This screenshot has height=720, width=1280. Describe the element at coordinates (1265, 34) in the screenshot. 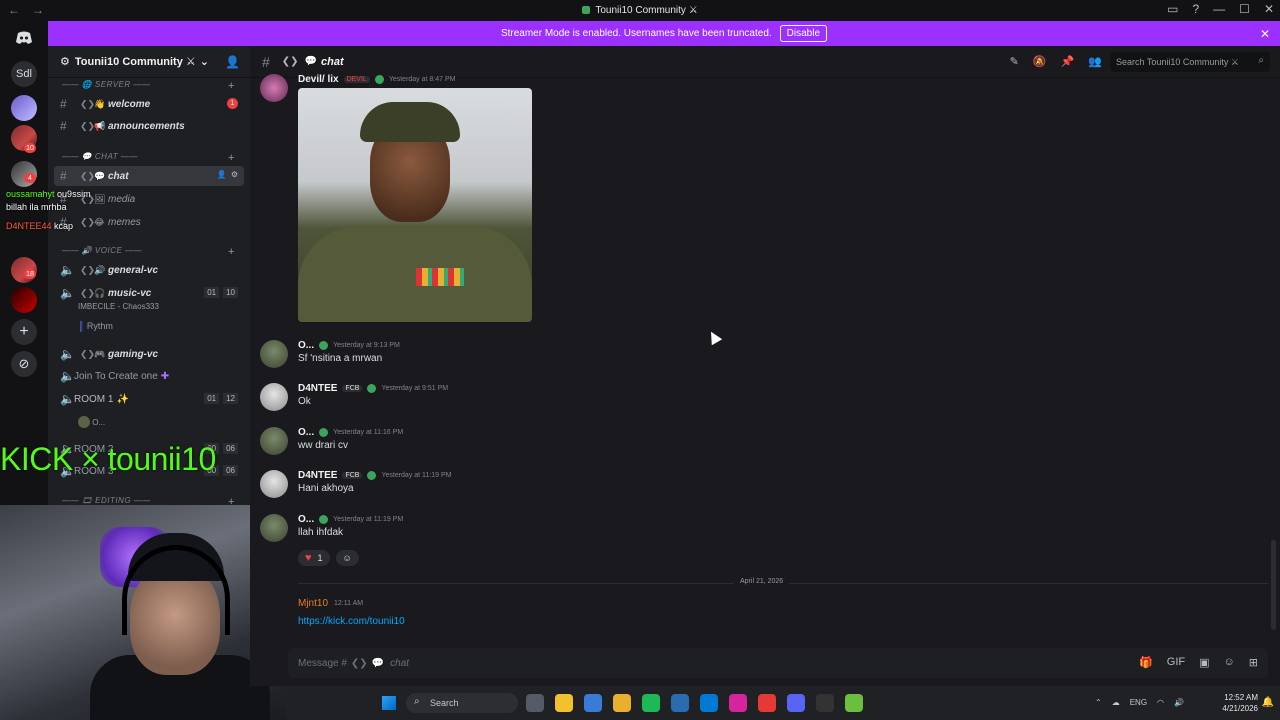

I see `close-icon: ✕` at that location.